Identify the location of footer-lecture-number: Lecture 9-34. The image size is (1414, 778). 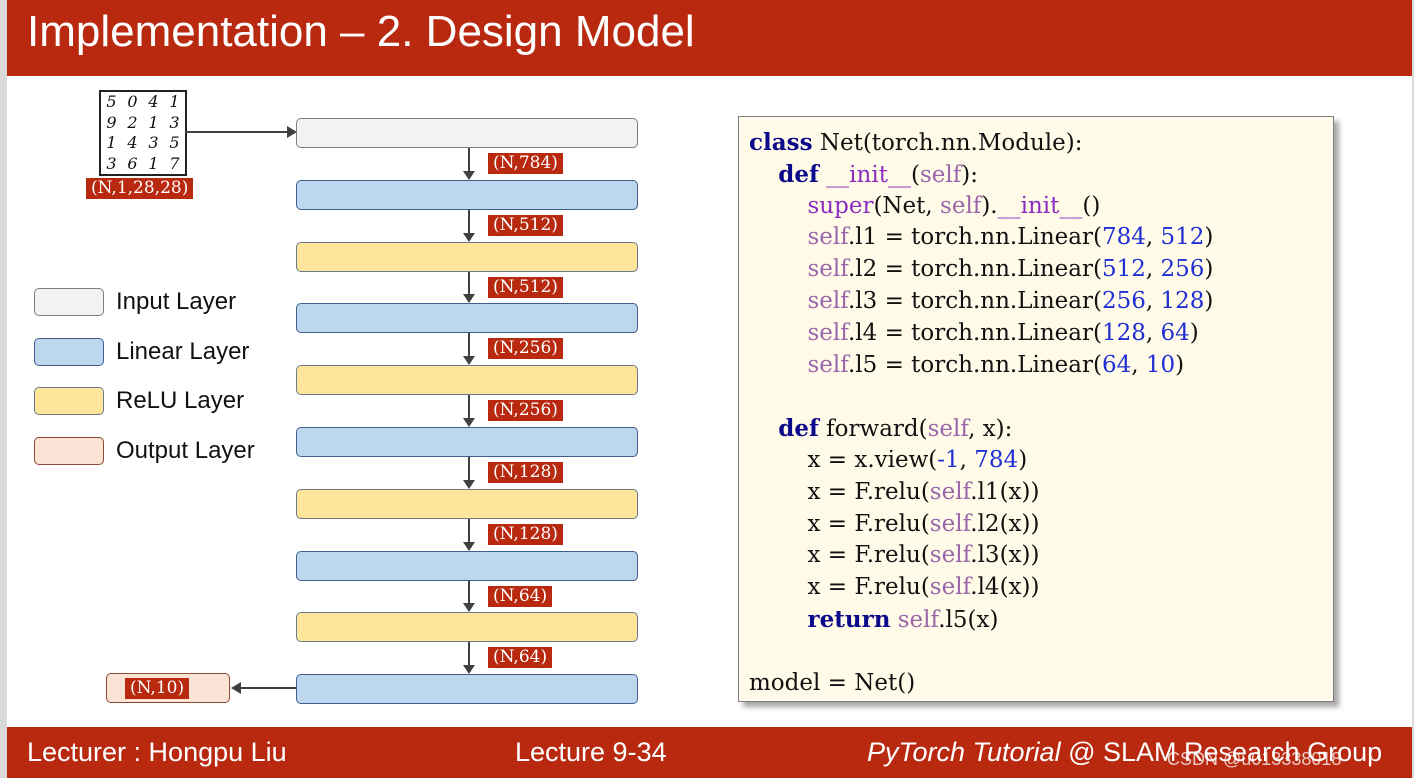
(591, 752).